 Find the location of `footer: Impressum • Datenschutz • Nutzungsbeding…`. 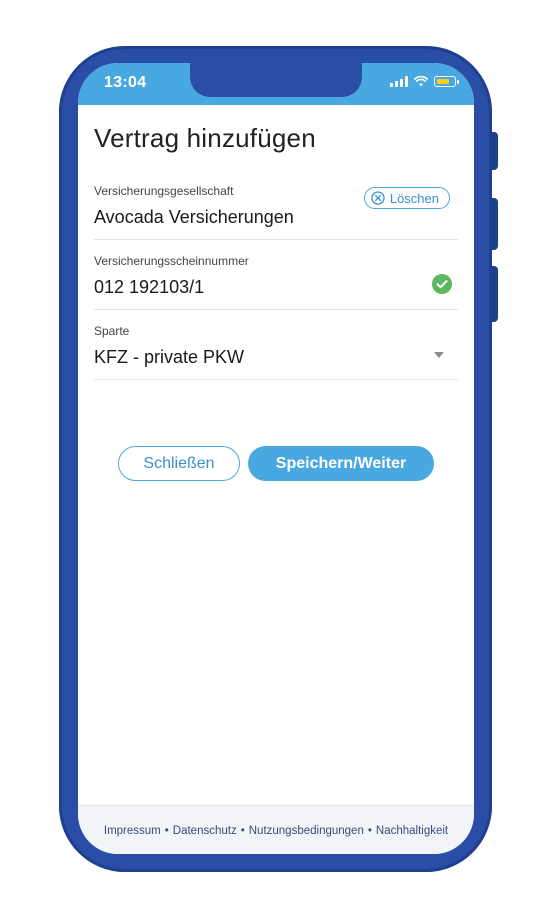

footer: Impressum • Datenschutz • Nutzungsbeding… is located at coordinates (276, 829).